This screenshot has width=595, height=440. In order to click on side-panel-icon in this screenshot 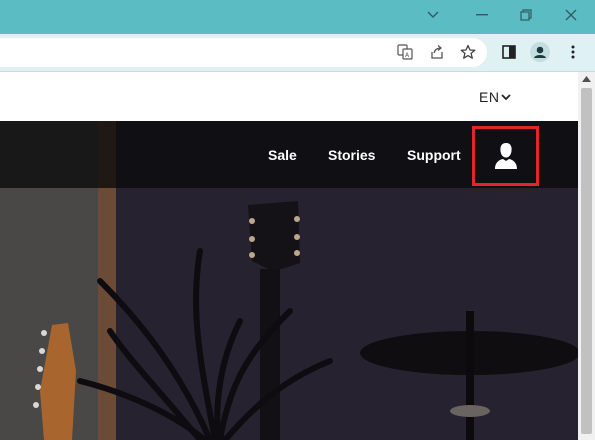, I will do `click(509, 52)`.